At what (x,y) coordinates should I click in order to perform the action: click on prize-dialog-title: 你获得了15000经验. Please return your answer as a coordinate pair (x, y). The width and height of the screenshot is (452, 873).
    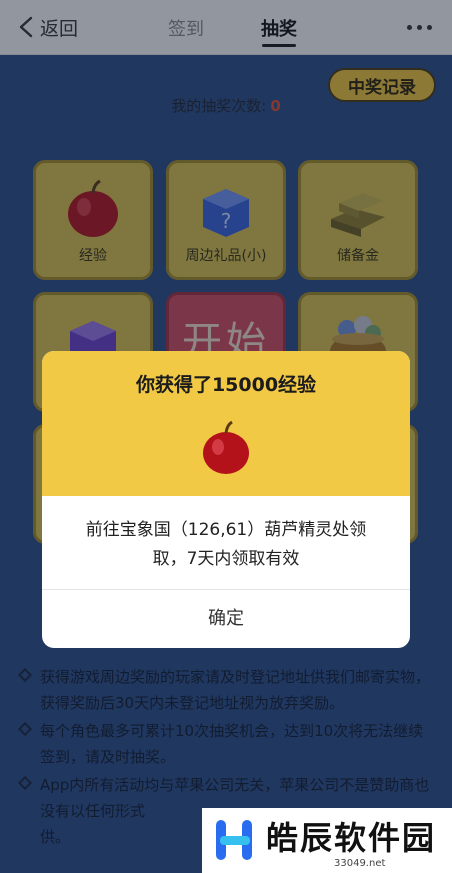
    Looking at the image, I should click on (226, 385).